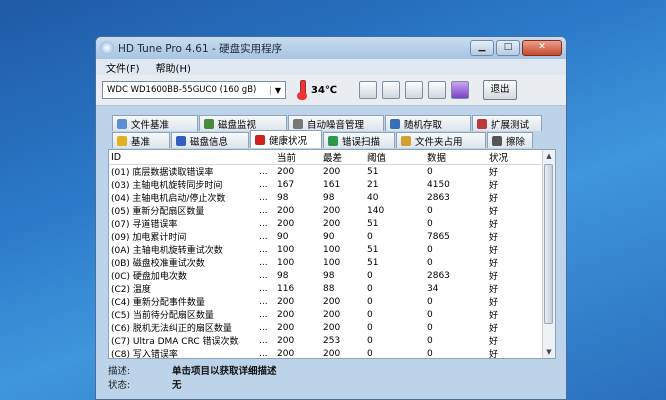  Describe the element at coordinates (548, 244) in the screenshot. I see `scroll-thumb` at that location.